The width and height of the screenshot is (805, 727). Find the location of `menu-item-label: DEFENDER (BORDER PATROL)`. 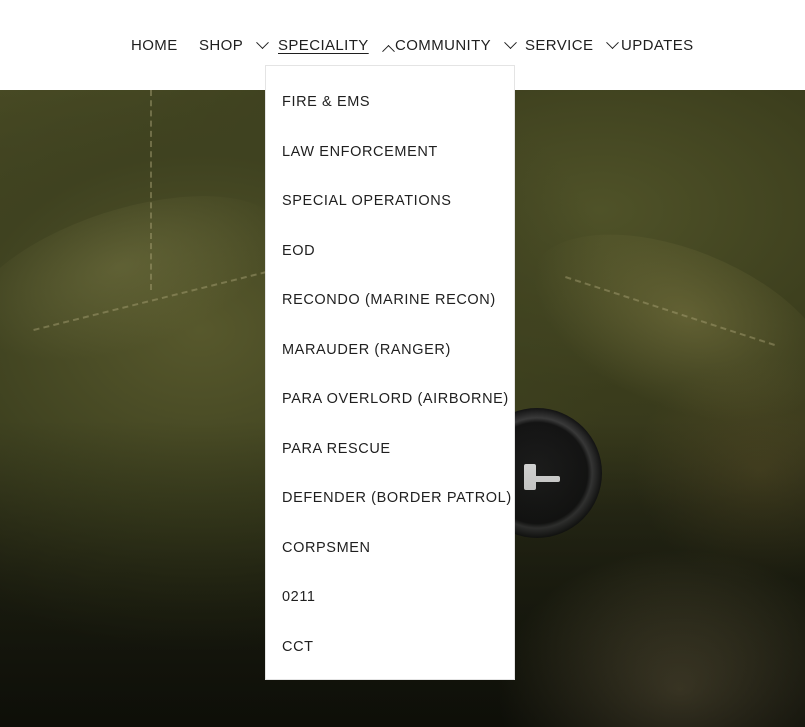

menu-item-label: DEFENDER (BORDER PATROL) is located at coordinates (397, 498).